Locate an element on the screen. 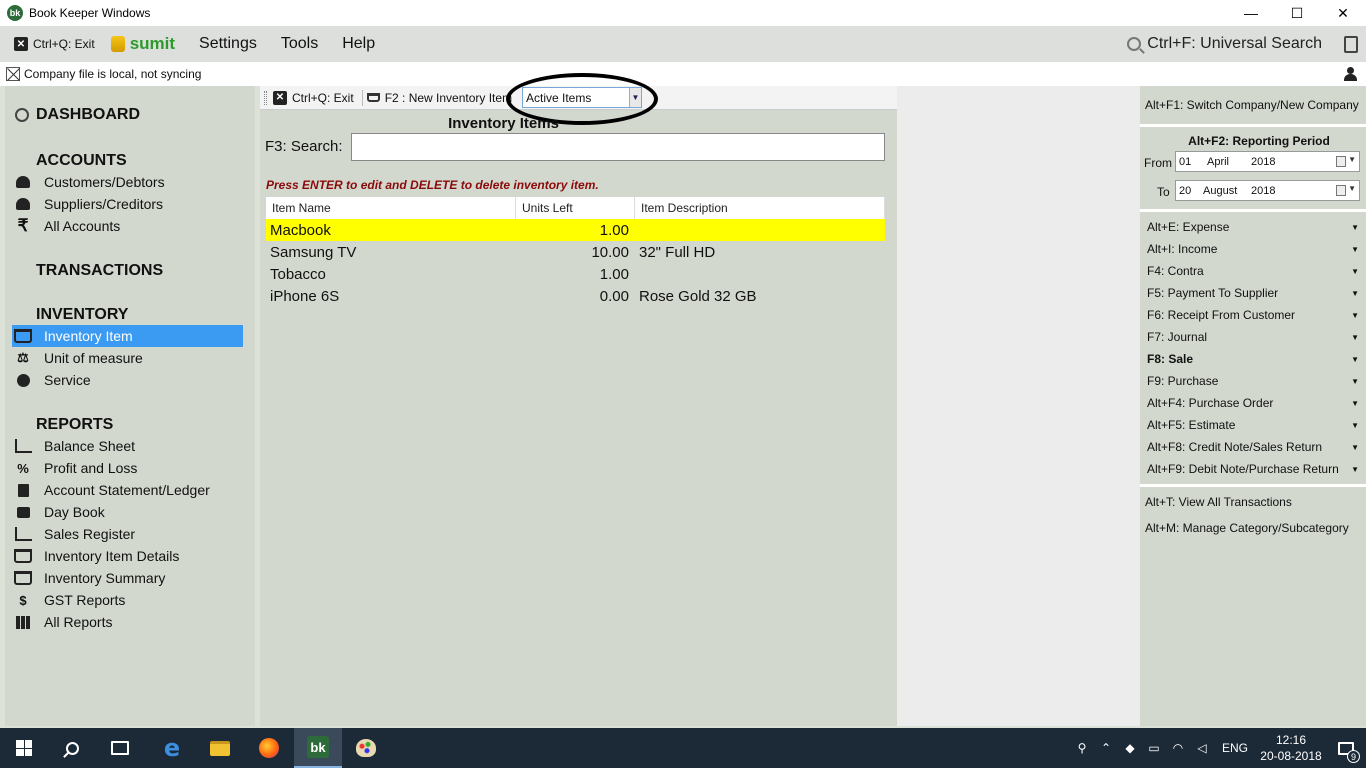  action-center-button: 9 is located at coordinates (1346, 748).